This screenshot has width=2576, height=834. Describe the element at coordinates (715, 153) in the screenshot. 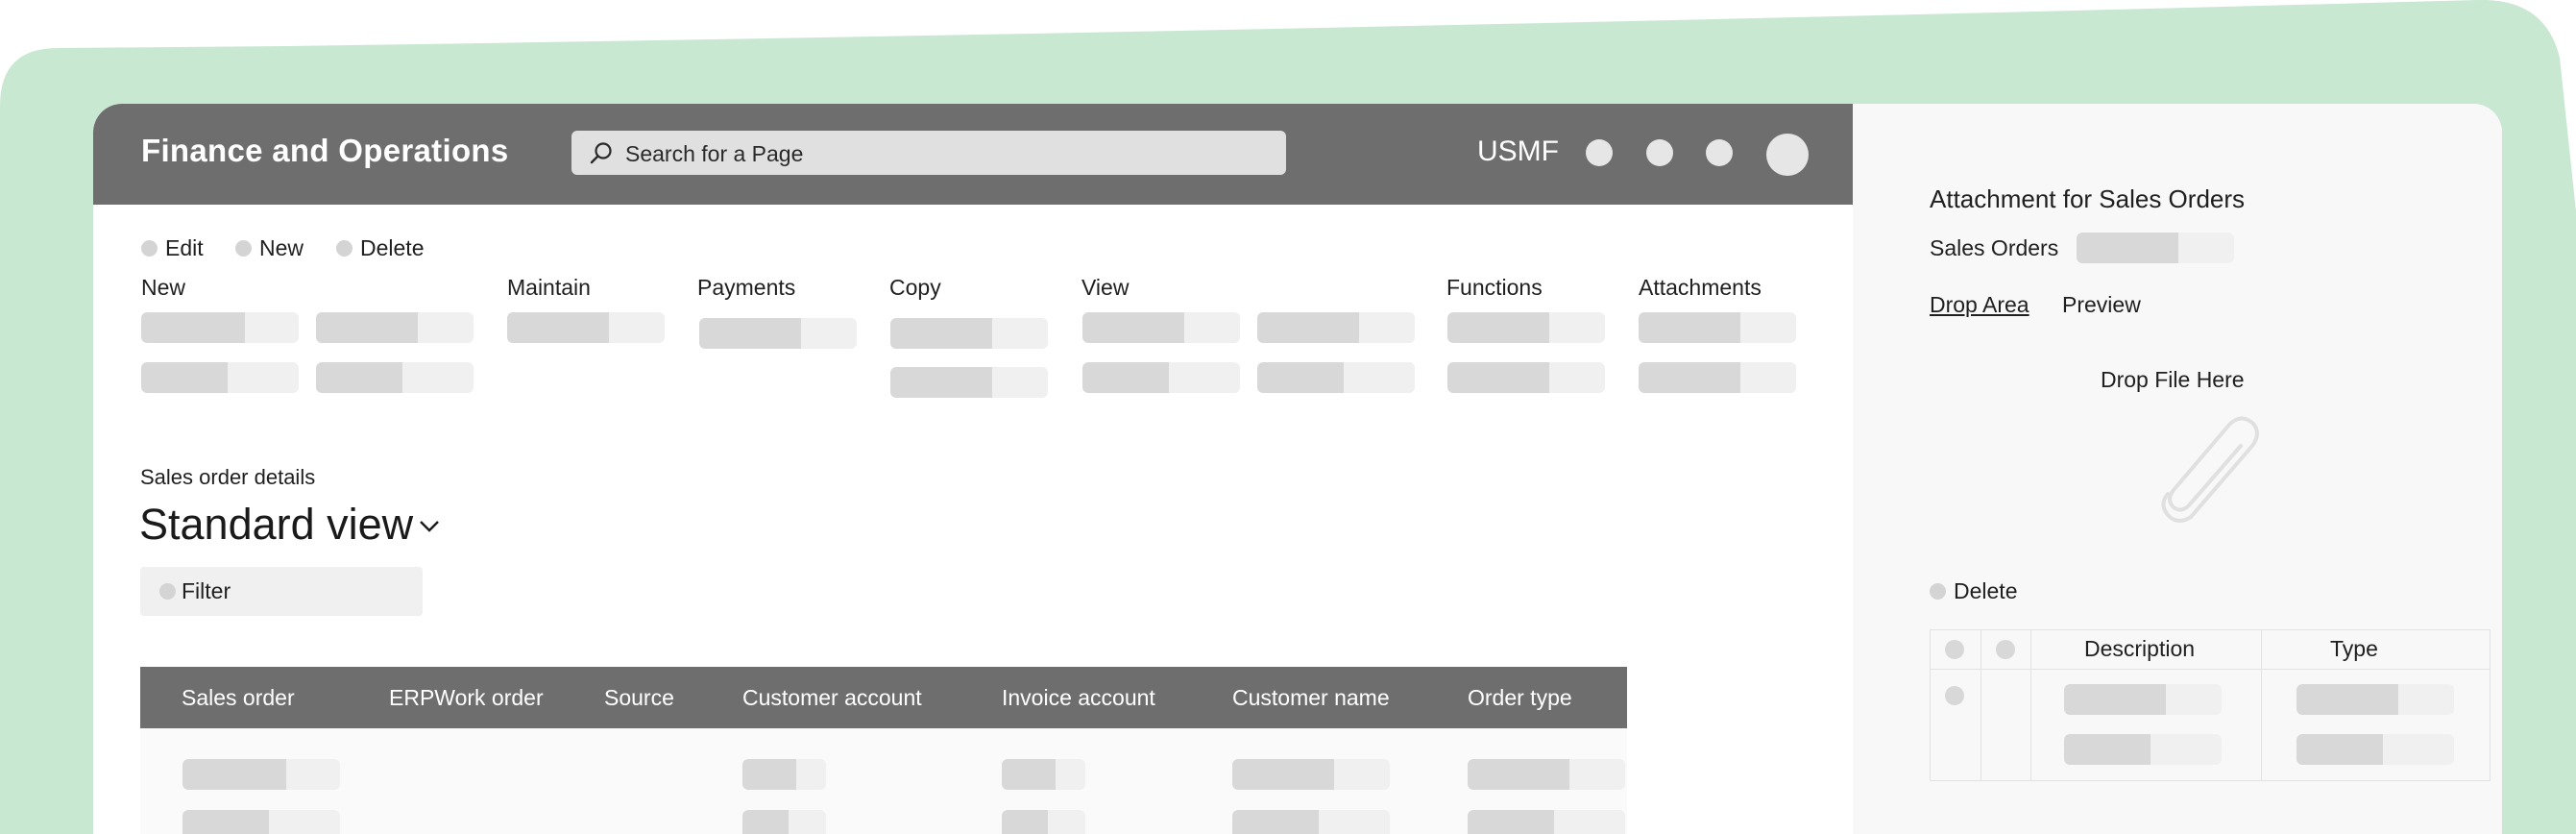

I see `search-placeholder: Search for a Page` at that location.